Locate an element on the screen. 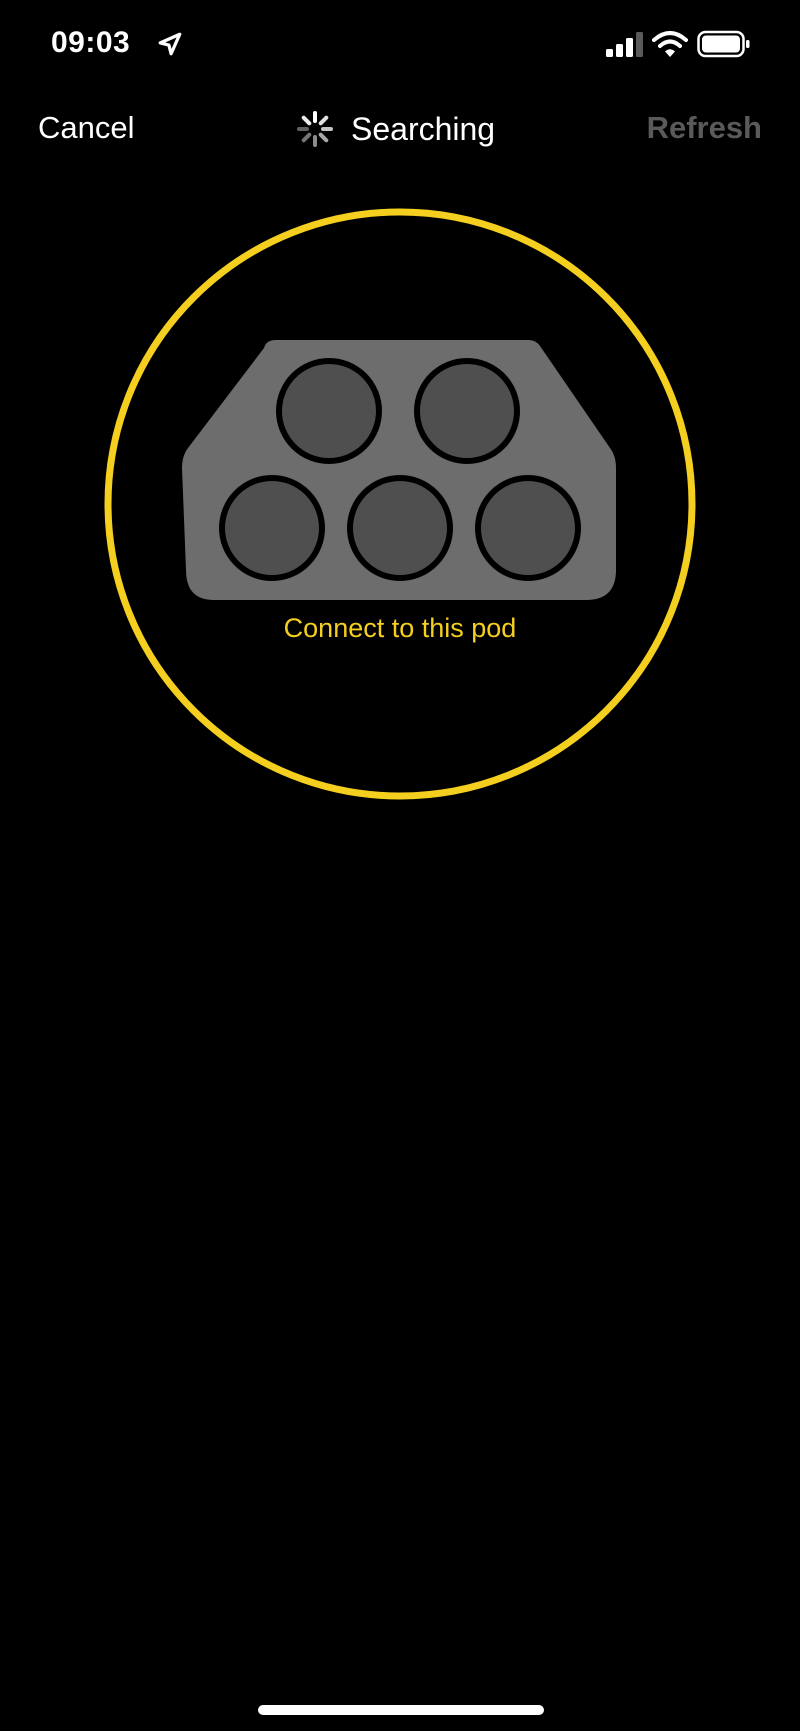  cellular-signal-icon is located at coordinates (624, 44).